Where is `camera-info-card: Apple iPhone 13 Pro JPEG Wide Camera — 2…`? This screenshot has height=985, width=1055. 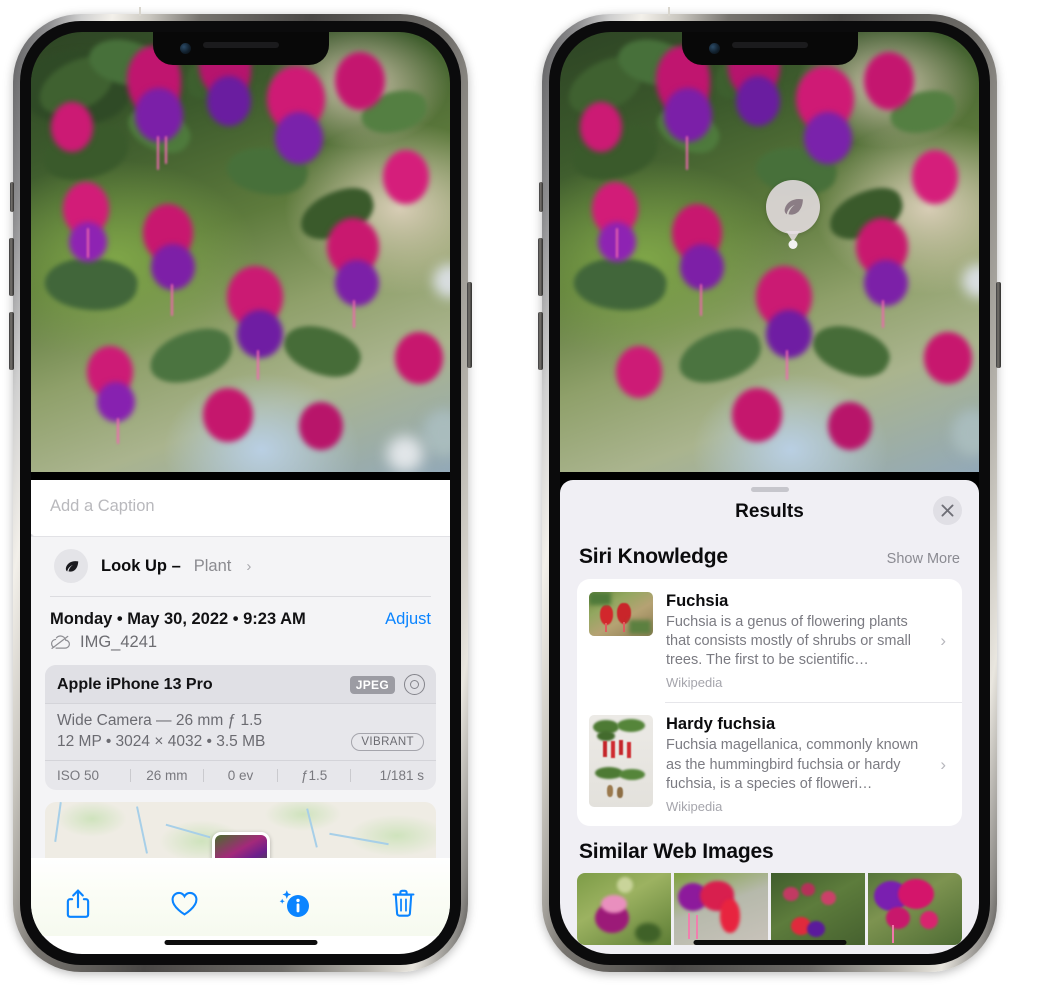
camera-info-card: Apple iPhone 13 Pro JPEG Wide Camera — 2… is located at coordinates (240, 727).